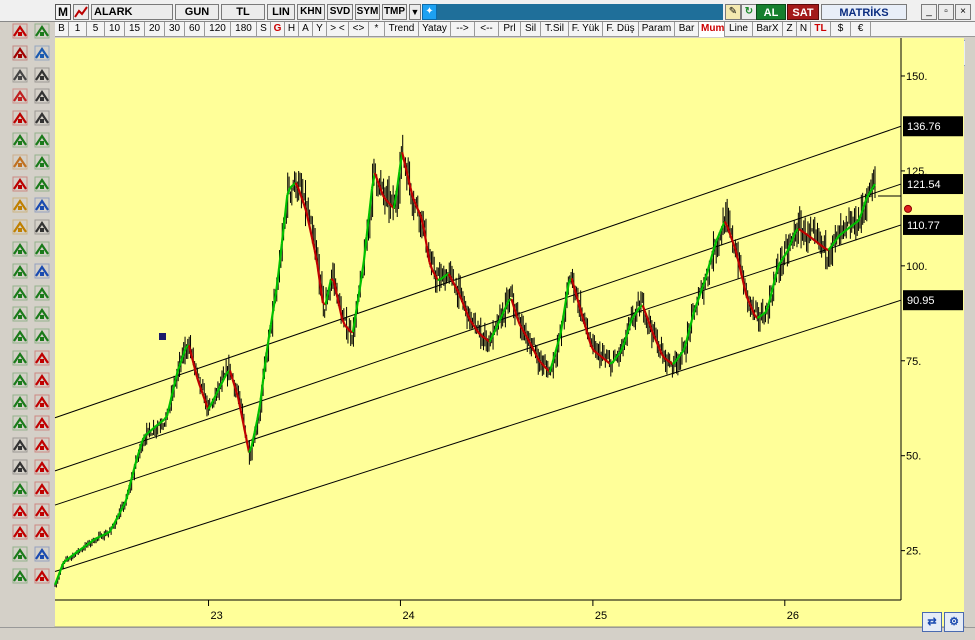 The width and height of the screenshot is (975, 640). What do you see at coordinates (601, 616) in the screenshot?
I see `x-tick-label: 25` at bounding box center [601, 616].